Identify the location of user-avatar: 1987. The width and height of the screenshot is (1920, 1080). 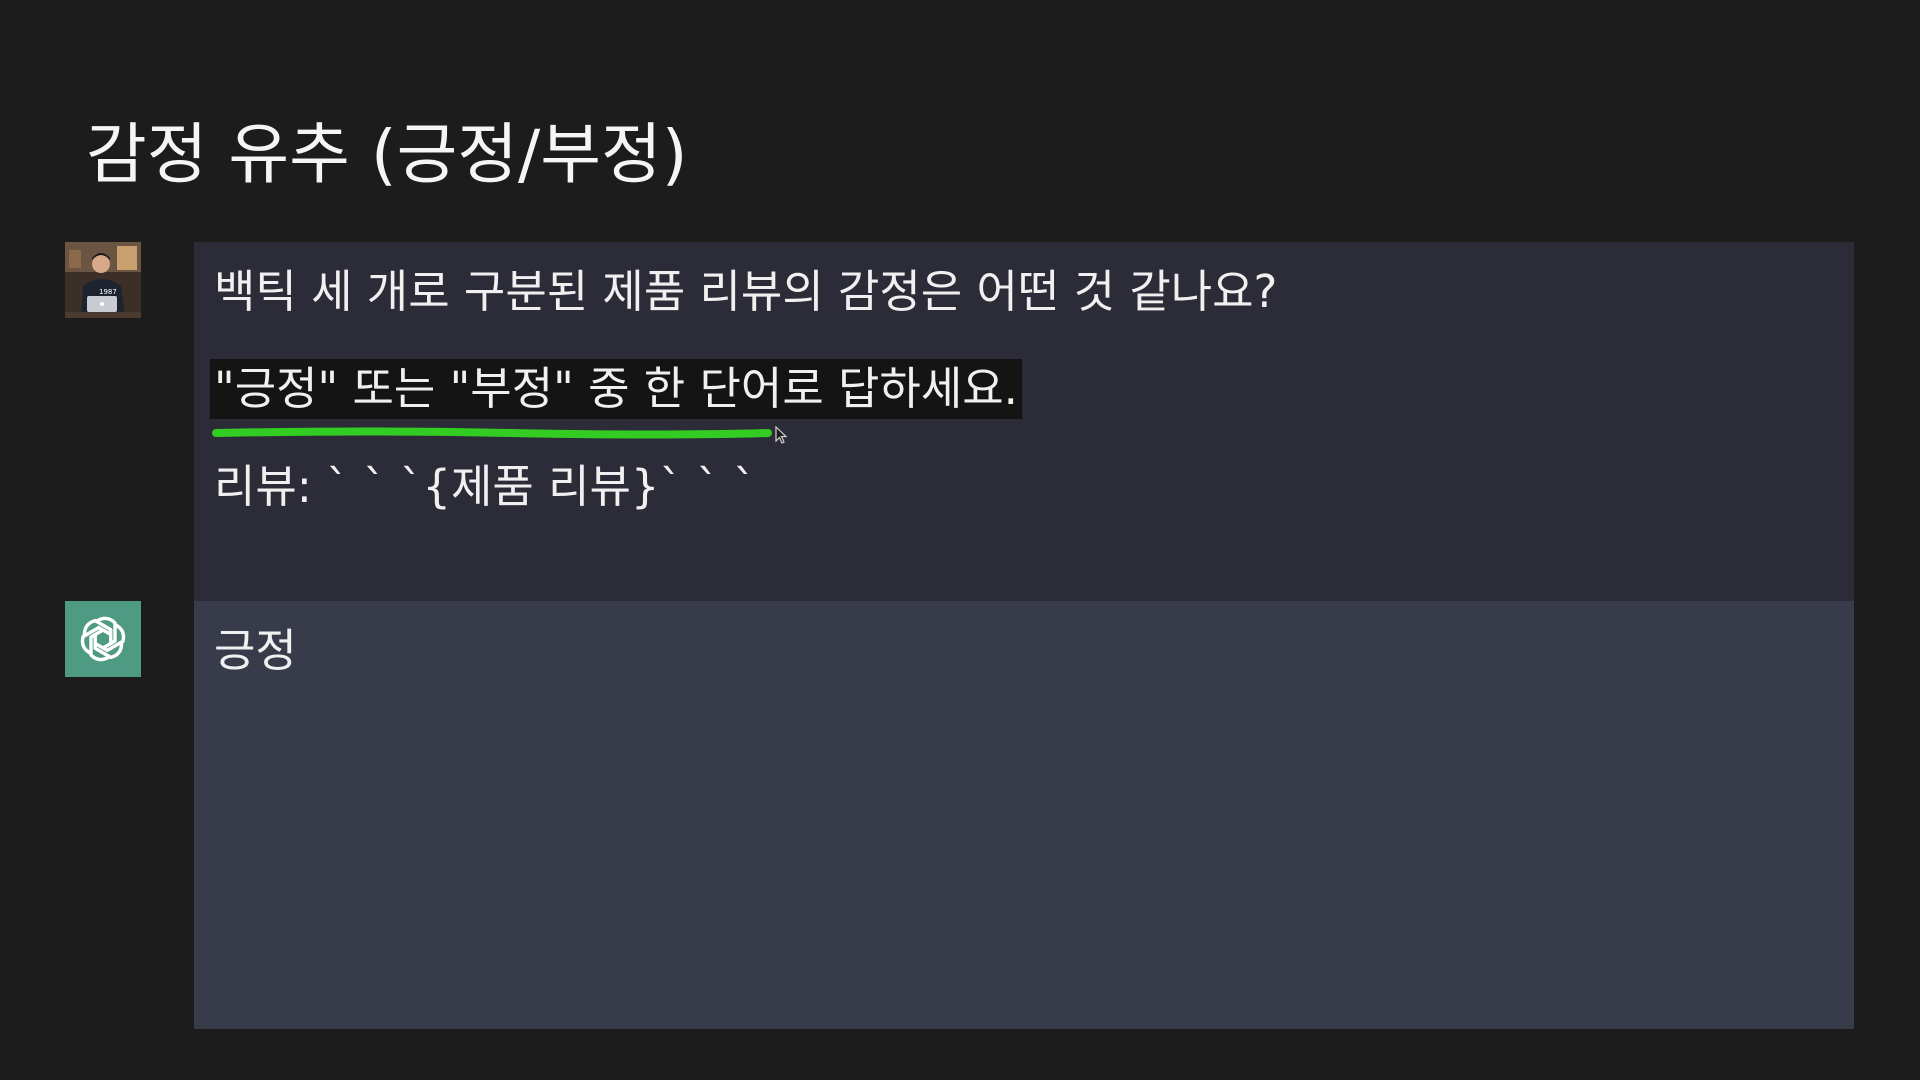
(103, 280).